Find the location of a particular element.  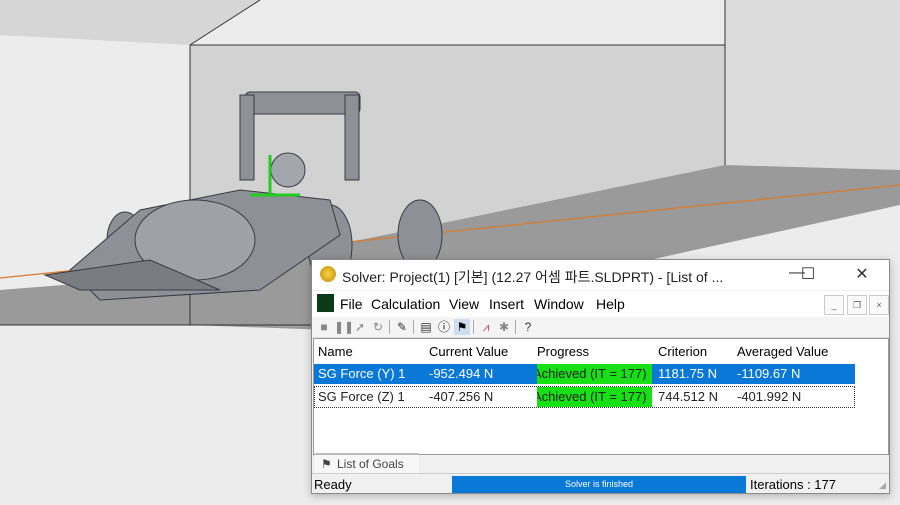

document-icon: ▤ is located at coordinates (426, 327).